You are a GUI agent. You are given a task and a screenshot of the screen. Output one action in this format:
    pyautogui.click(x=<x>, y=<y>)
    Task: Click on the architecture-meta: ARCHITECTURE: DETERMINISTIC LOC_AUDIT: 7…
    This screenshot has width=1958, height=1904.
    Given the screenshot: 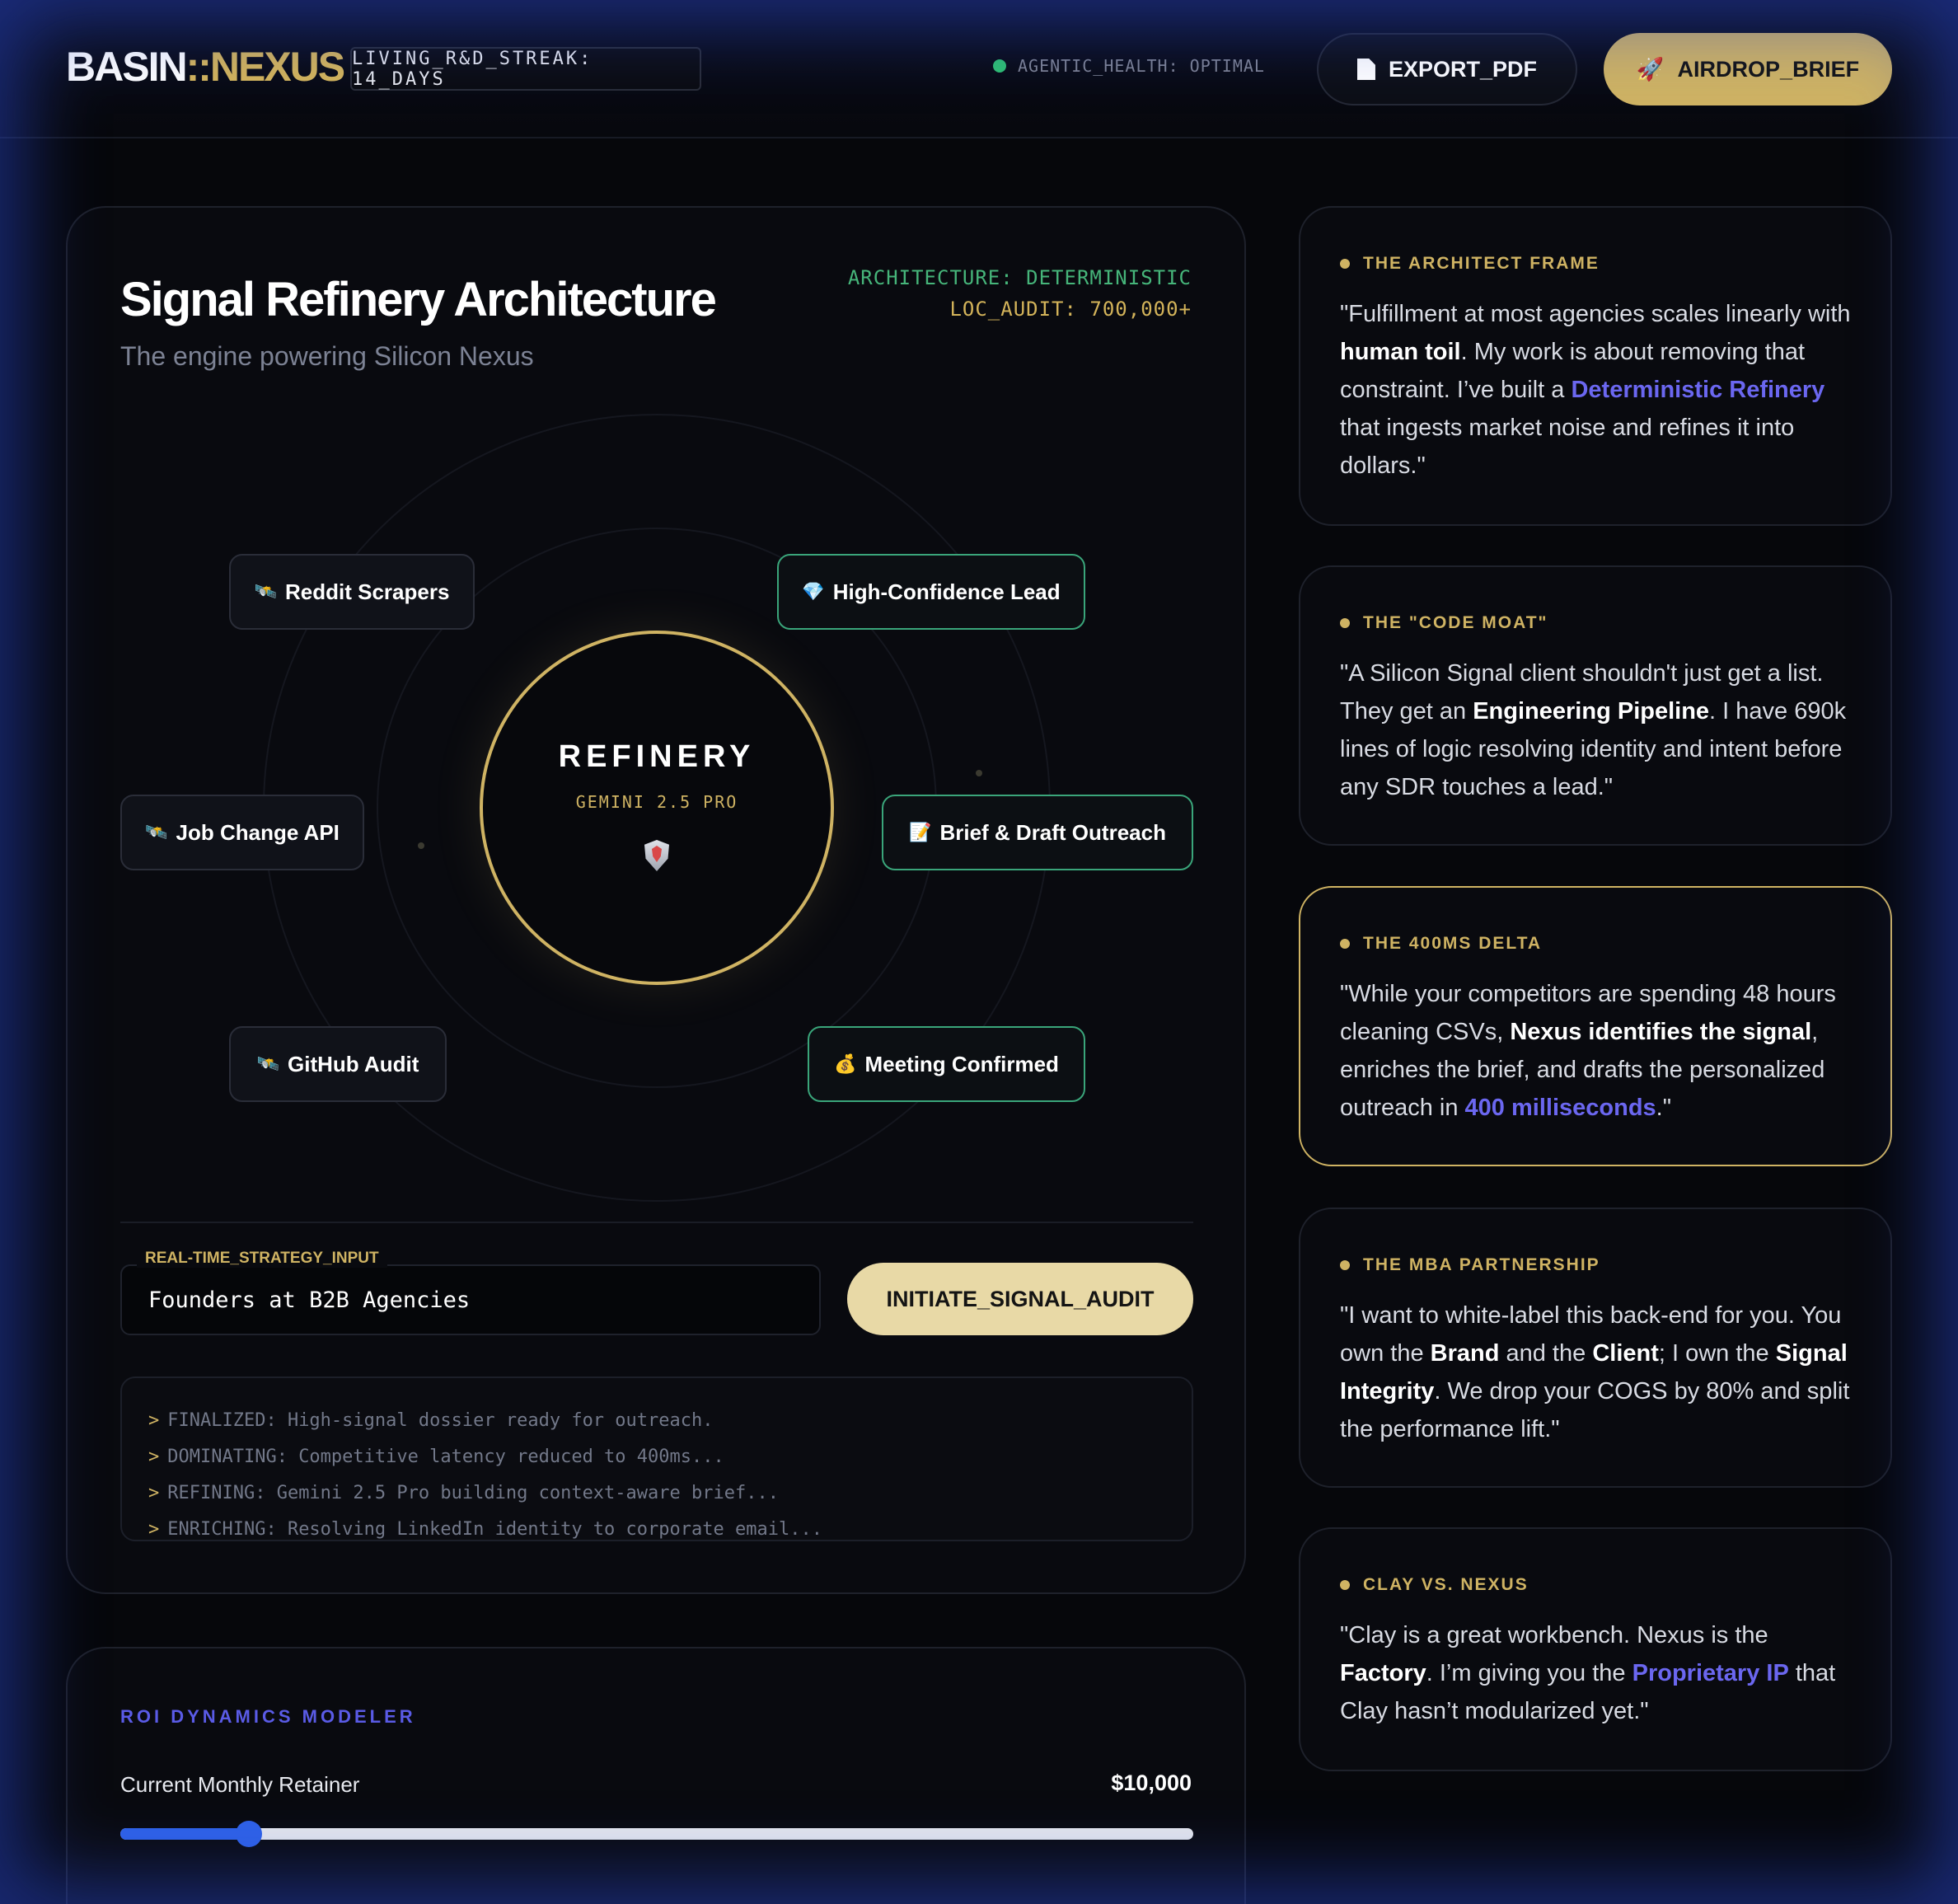 What is the action you would take?
    pyautogui.click(x=1020, y=293)
    